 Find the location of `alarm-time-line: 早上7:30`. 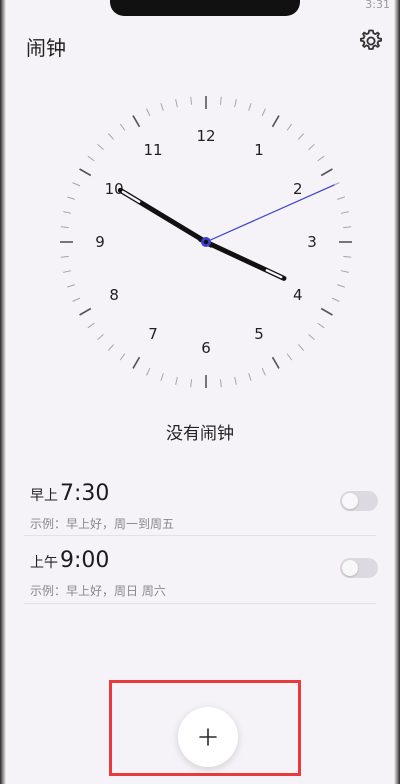

alarm-time-line: 早上7:30 is located at coordinates (69, 493).